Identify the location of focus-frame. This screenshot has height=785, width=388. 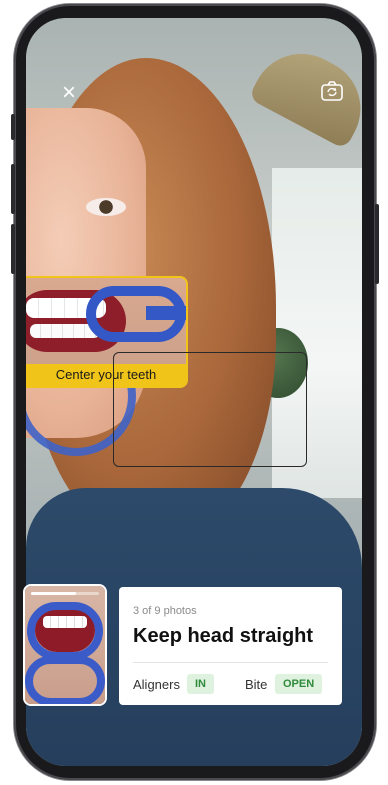
(210, 409).